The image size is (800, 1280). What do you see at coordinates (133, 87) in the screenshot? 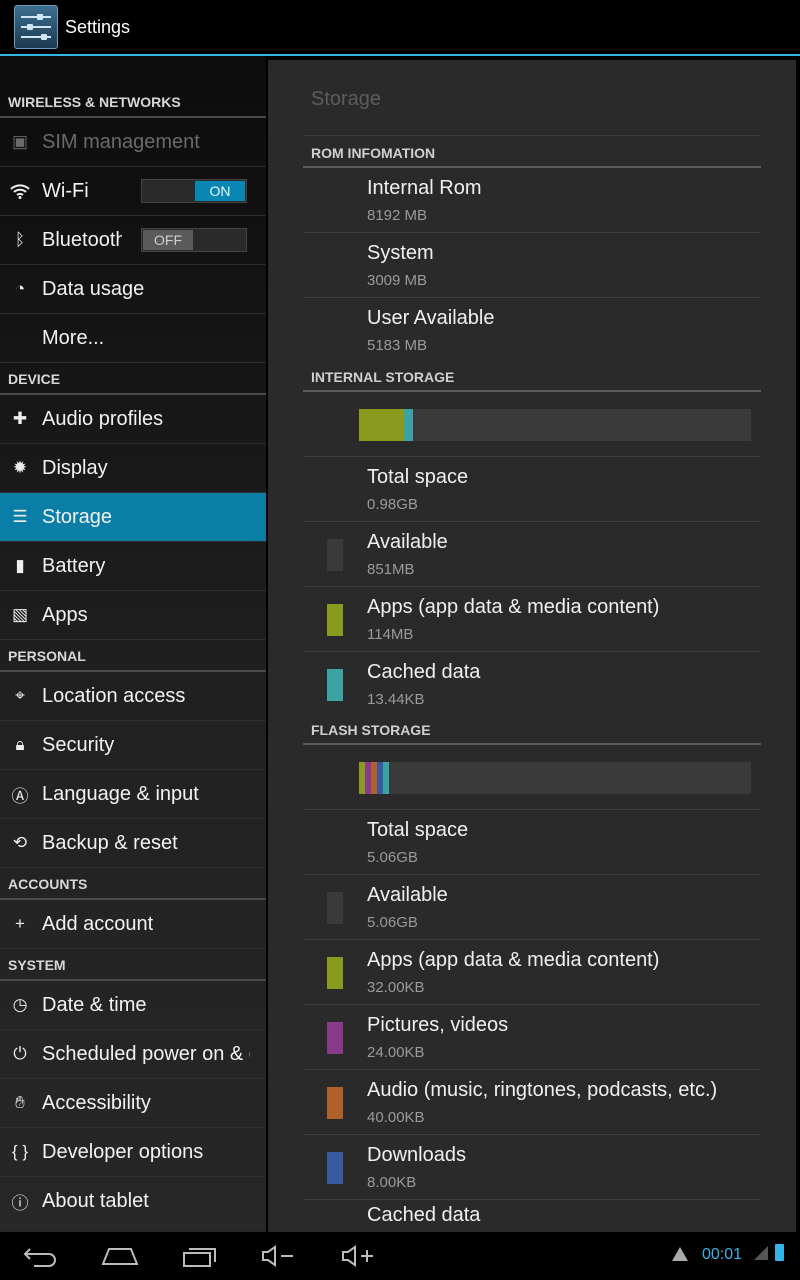
I see `category-wireless: WIRELESS & NETWORKS` at bounding box center [133, 87].